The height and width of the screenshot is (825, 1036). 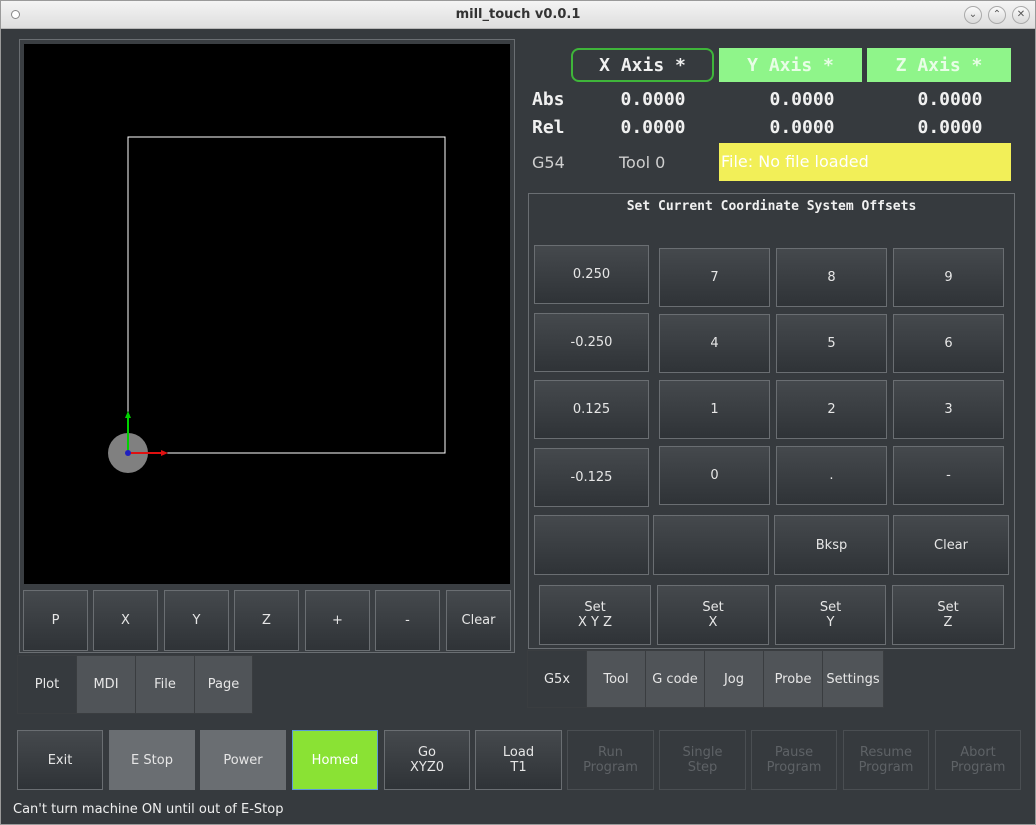 What do you see at coordinates (802, 127) in the screenshot?
I see `rel-y-value: 0.0000` at bounding box center [802, 127].